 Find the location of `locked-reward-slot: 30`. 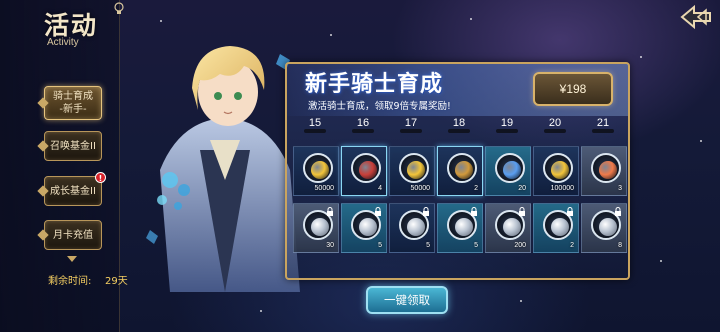

locked-reward-slot: 30 is located at coordinates (316, 228).